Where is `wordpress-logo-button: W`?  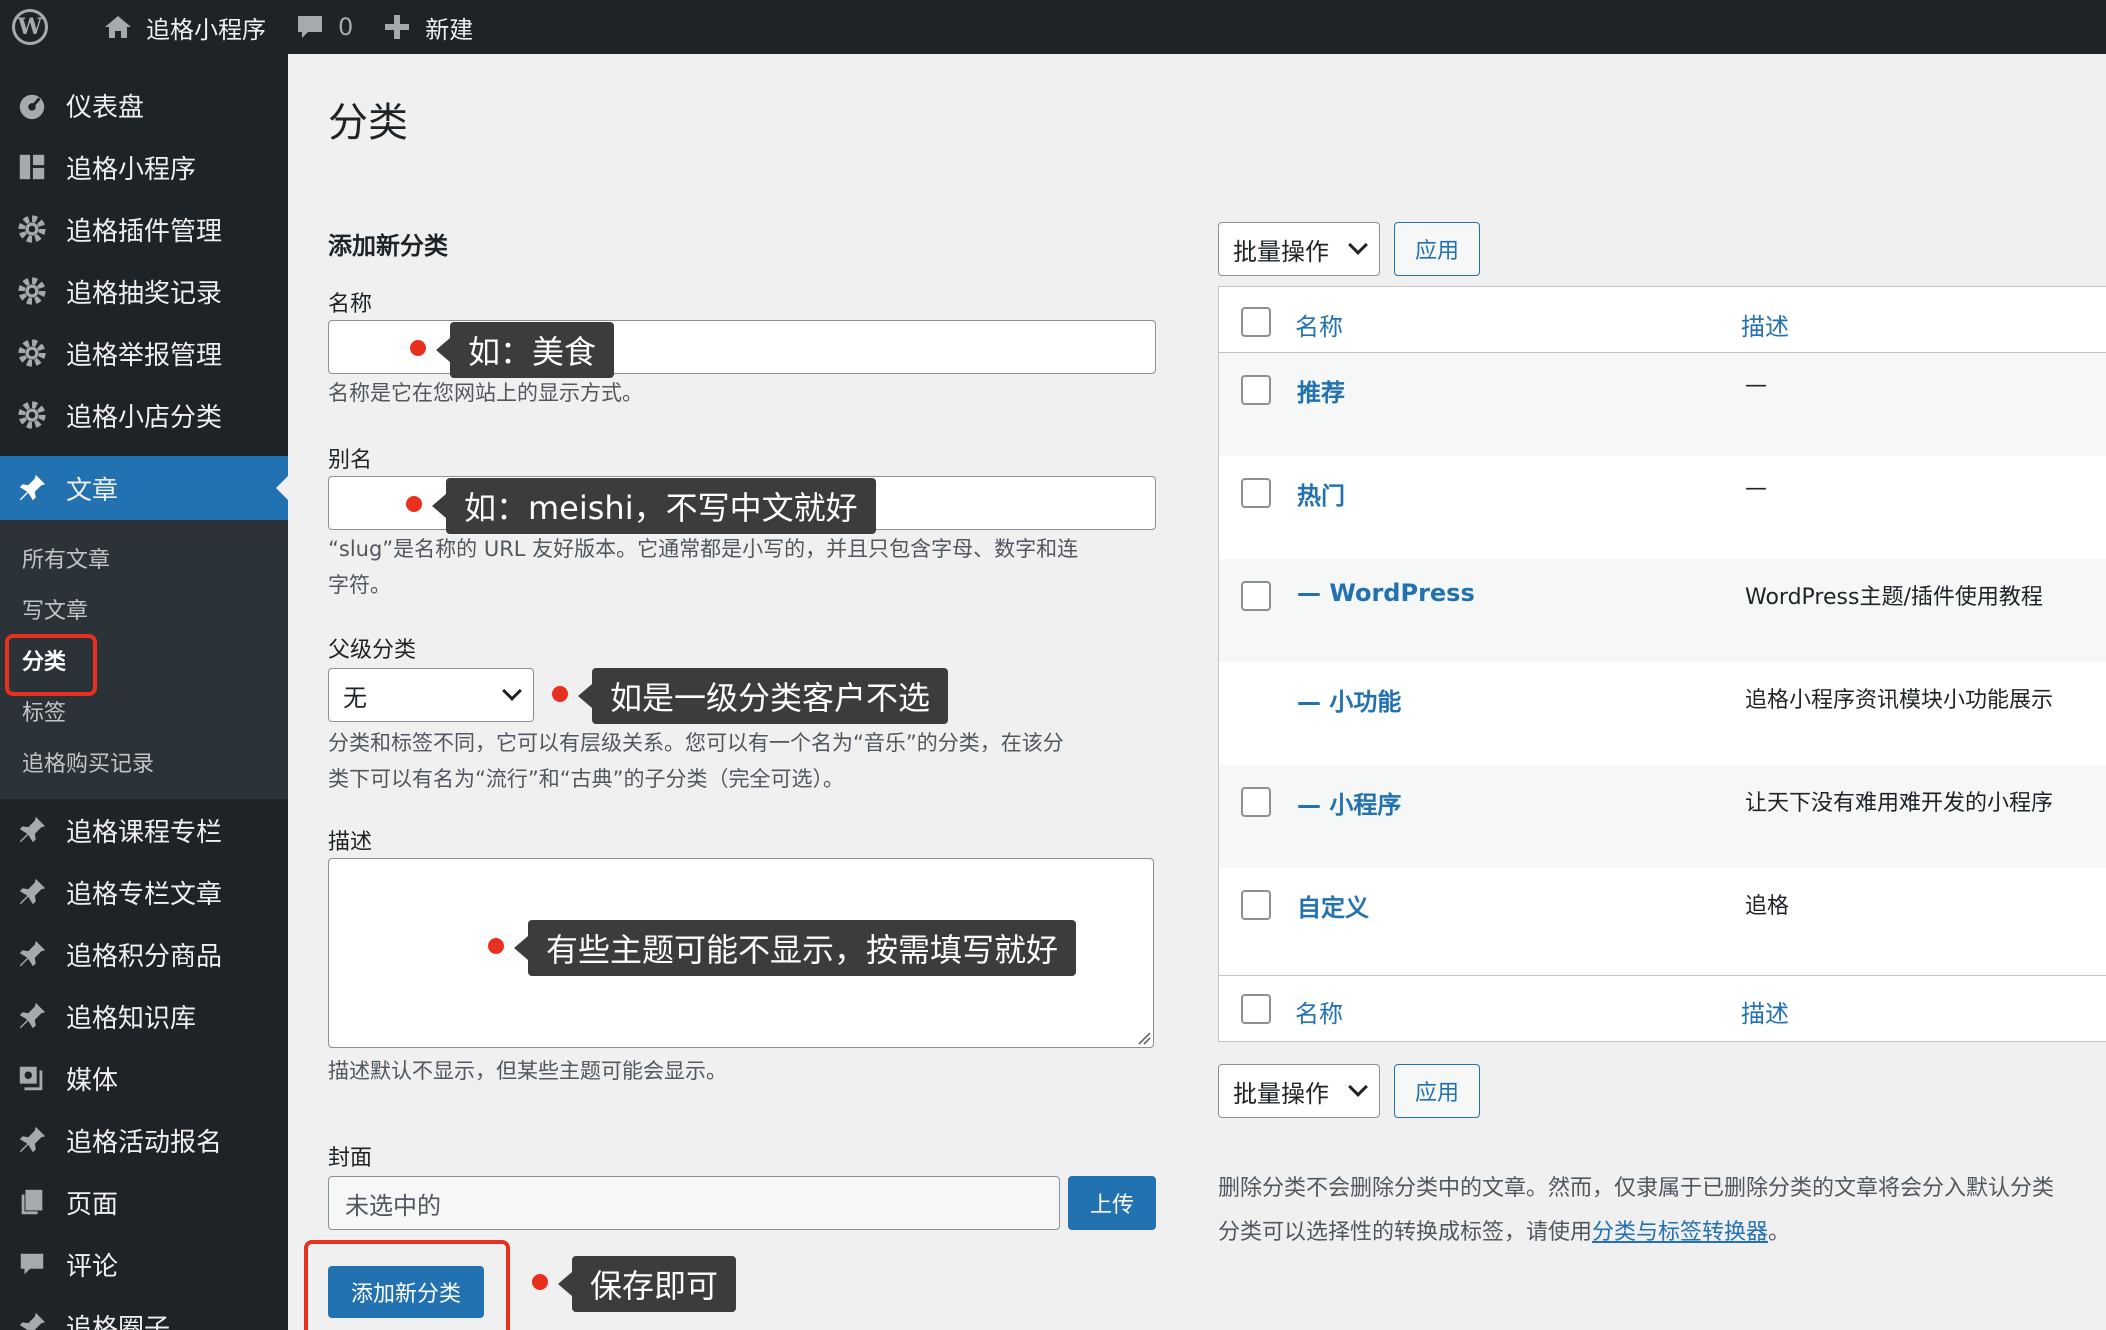
wordpress-logo-button: W is located at coordinates (31, 27).